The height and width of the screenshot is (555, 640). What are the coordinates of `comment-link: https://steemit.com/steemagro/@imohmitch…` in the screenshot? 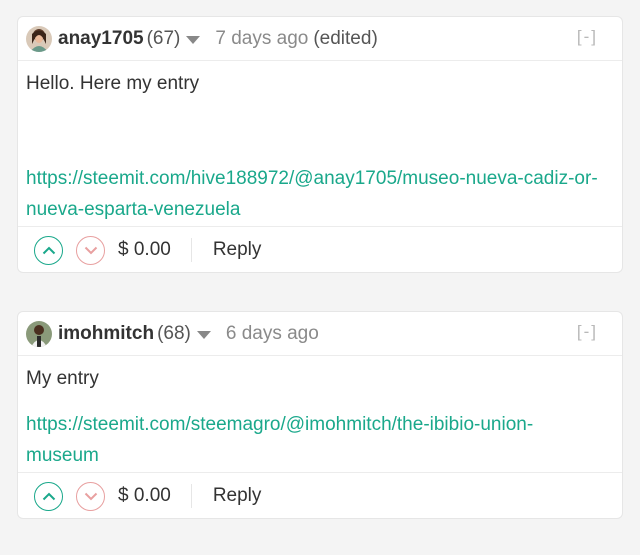 It's located at (306, 440).